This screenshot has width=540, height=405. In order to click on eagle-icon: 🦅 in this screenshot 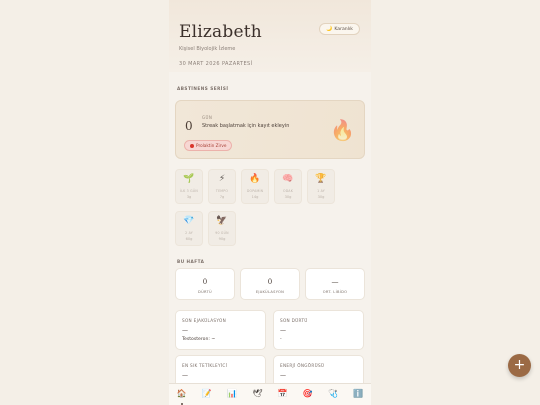, I will do `click(222, 221)`.